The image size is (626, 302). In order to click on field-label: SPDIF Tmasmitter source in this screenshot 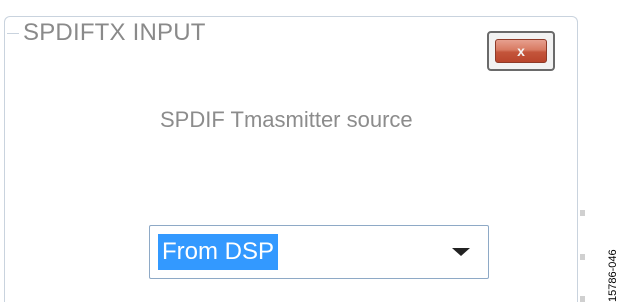, I will do `click(286, 119)`.